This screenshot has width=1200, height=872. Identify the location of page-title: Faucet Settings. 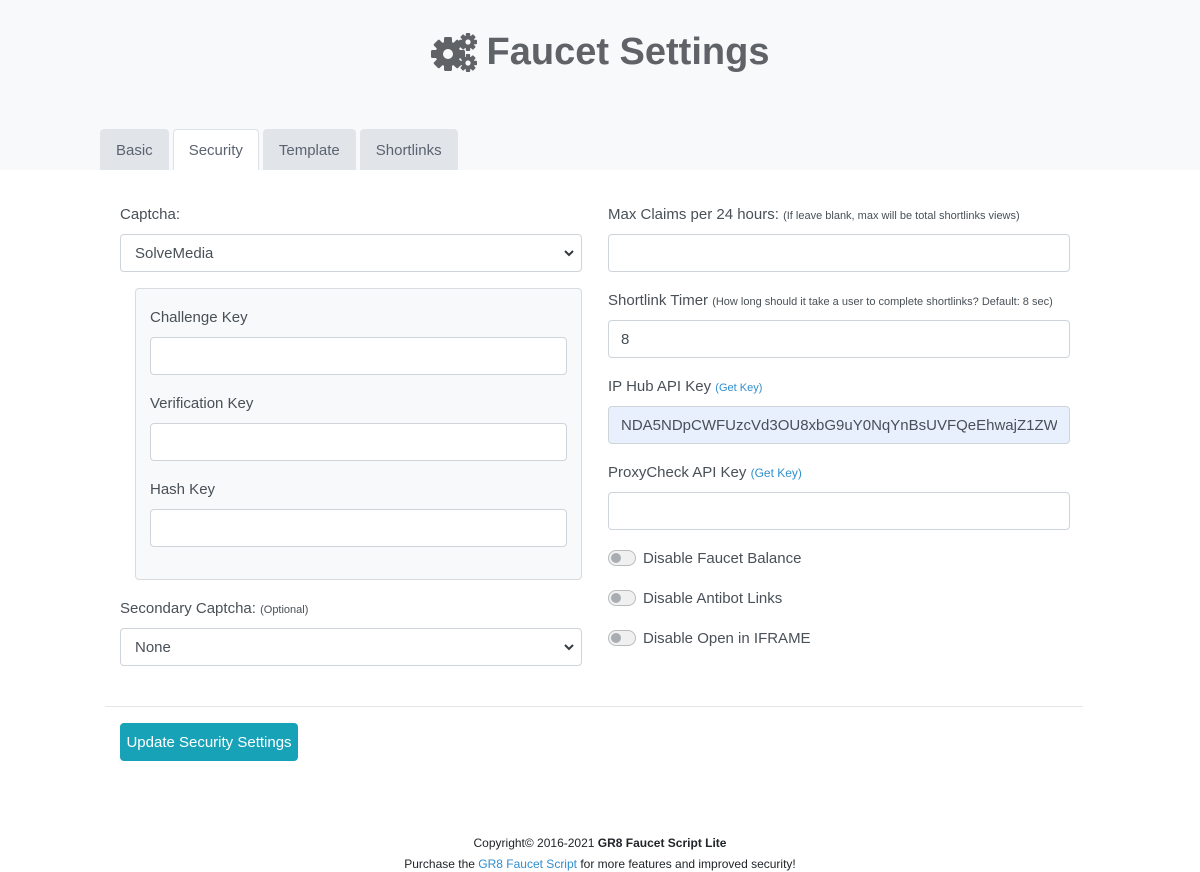
(600, 52).